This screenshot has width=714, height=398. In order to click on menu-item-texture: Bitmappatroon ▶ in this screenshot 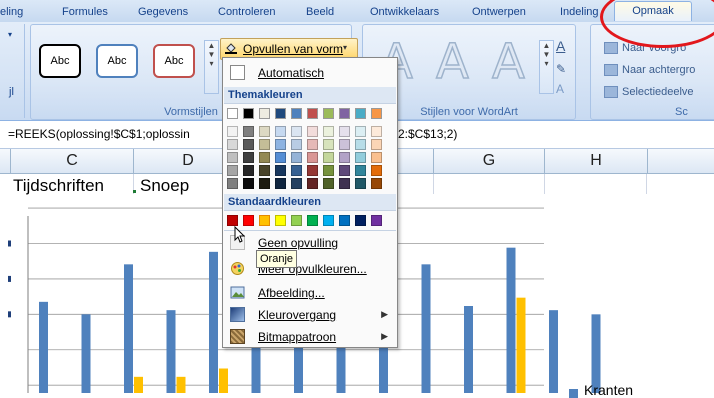, I will do `click(310, 337)`.